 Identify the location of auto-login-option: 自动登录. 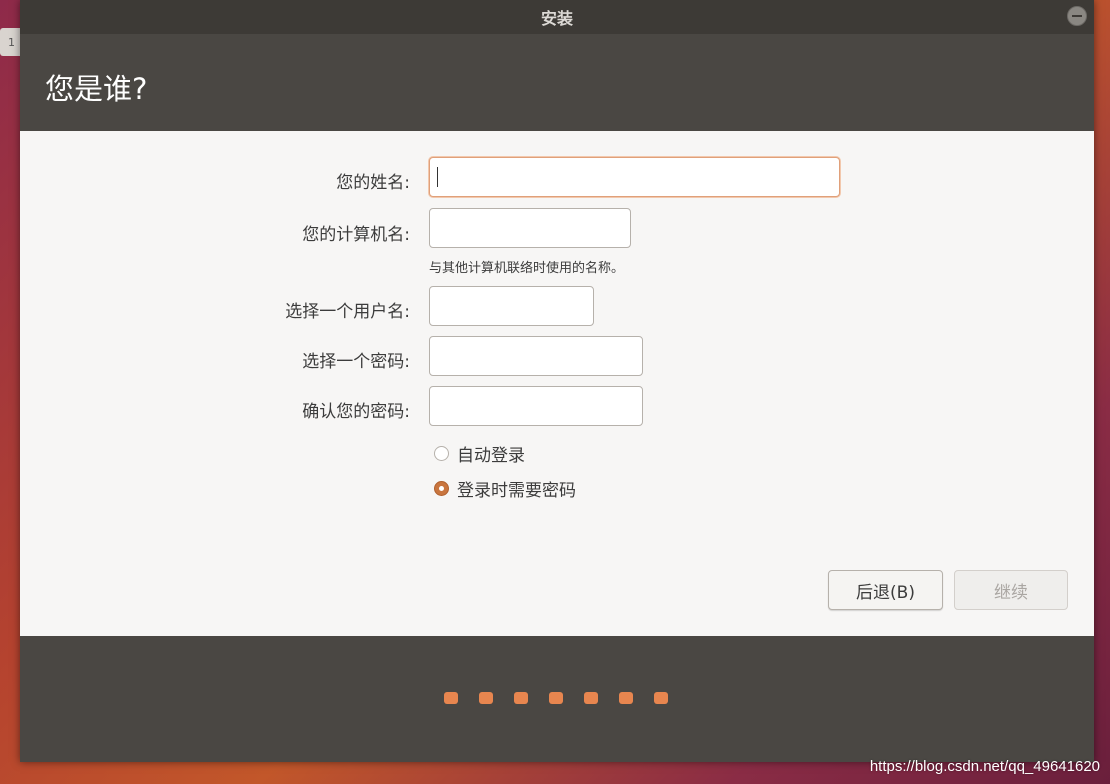
(479, 453).